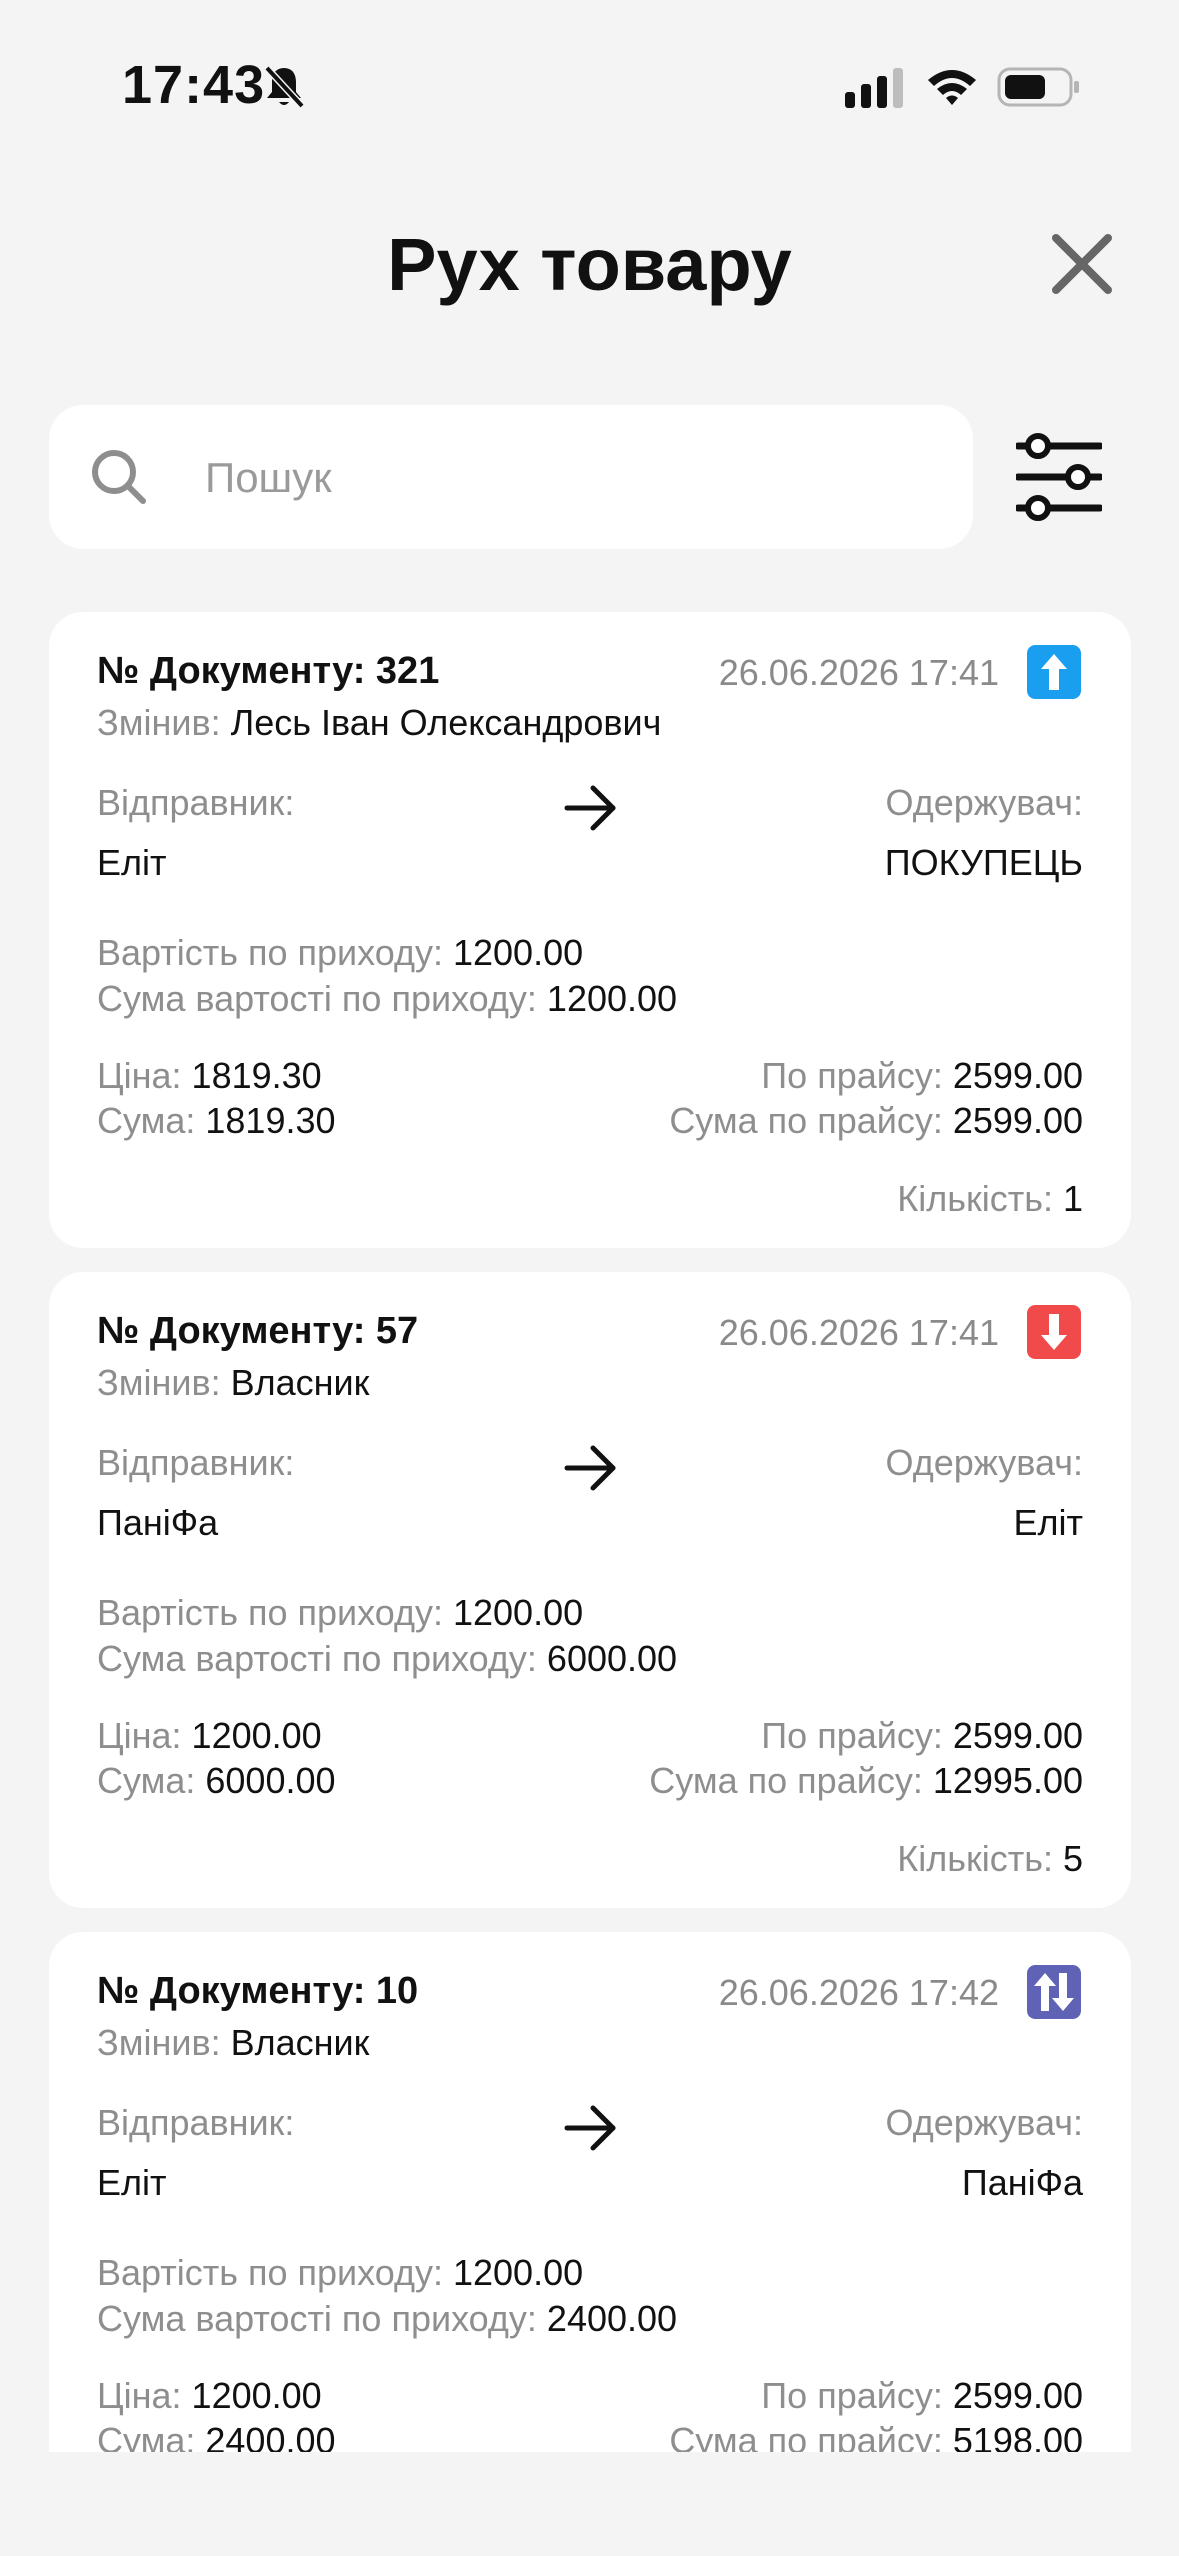 The height and width of the screenshot is (2556, 1179). What do you see at coordinates (387, 998) in the screenshot?
I see `cost-sum: Сума вартості по приходу: 1200.00` at bounding box center [387, 998].